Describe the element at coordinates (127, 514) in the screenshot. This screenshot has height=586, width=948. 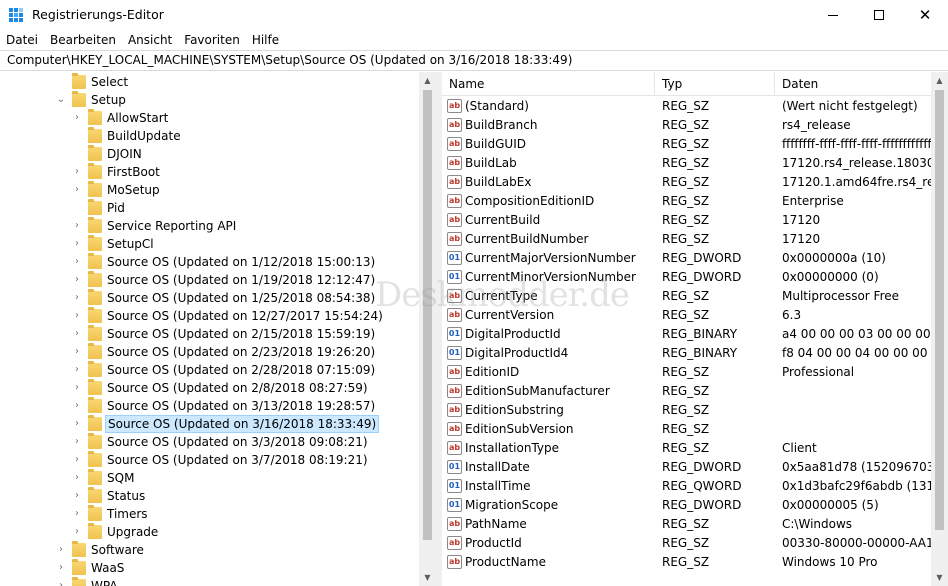
I see `tree-item-label: Timers` at that location.